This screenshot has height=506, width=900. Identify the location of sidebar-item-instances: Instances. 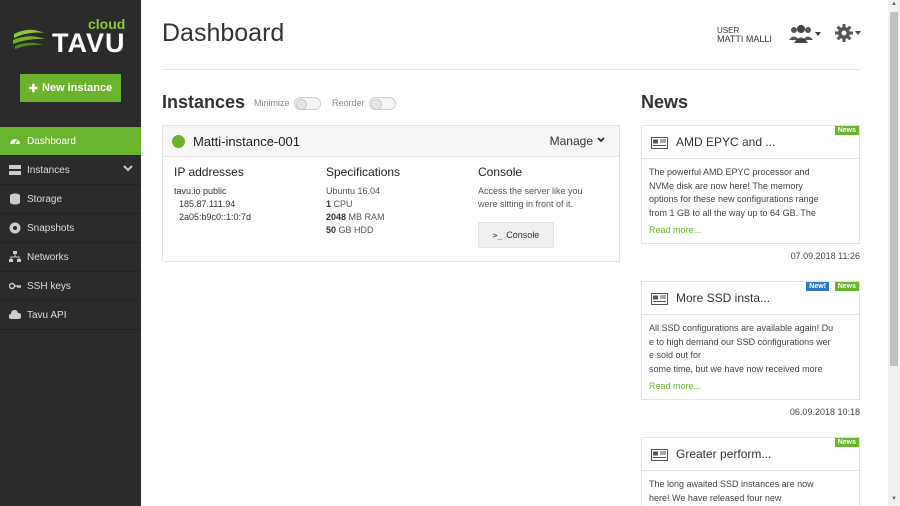
(70, 170).